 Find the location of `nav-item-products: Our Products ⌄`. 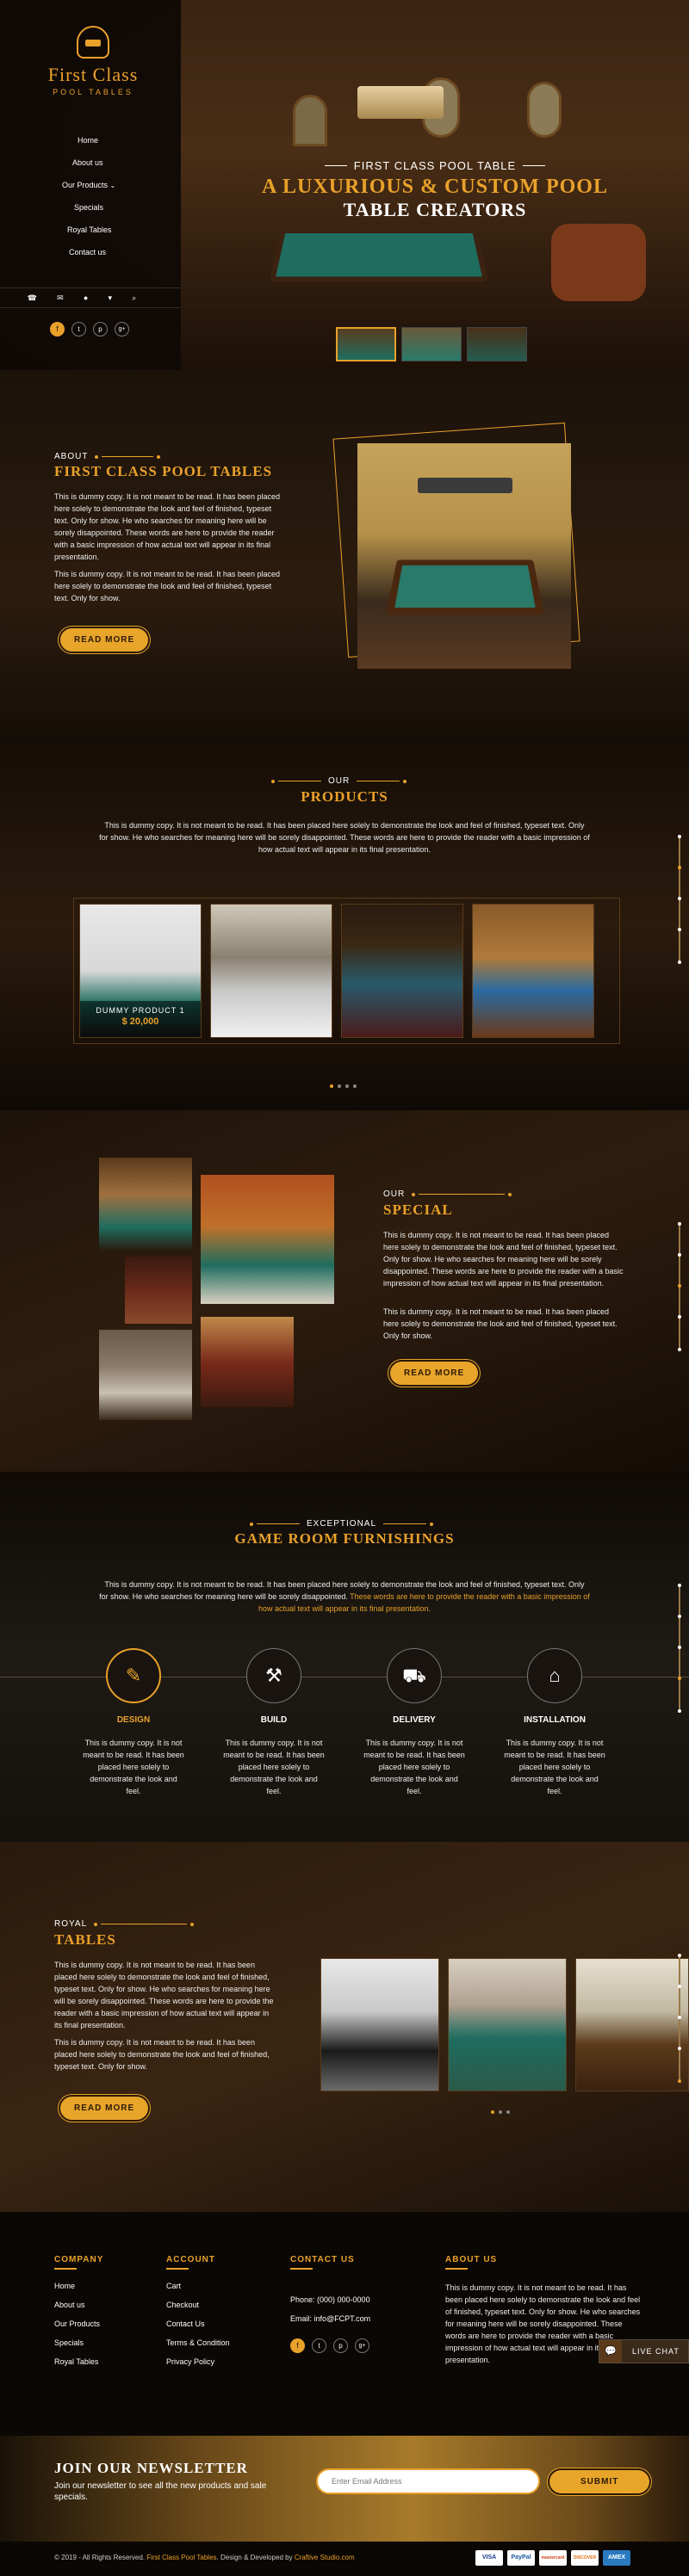

nav-item-products: Our Products ⌄ is located at coordinates (90, 185).